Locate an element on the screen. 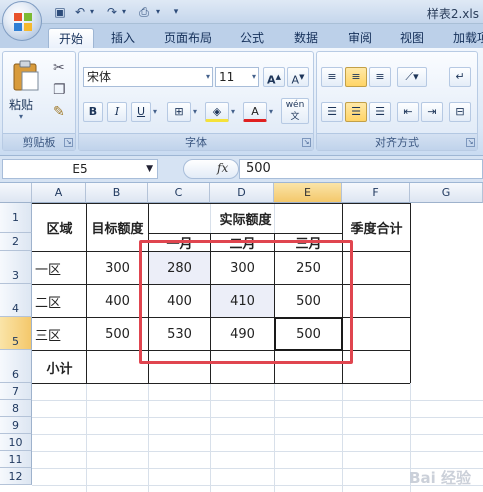 This screenshot has width=483, height=492. merge-center-button: ⊟ is located at coordinates (460, 112).